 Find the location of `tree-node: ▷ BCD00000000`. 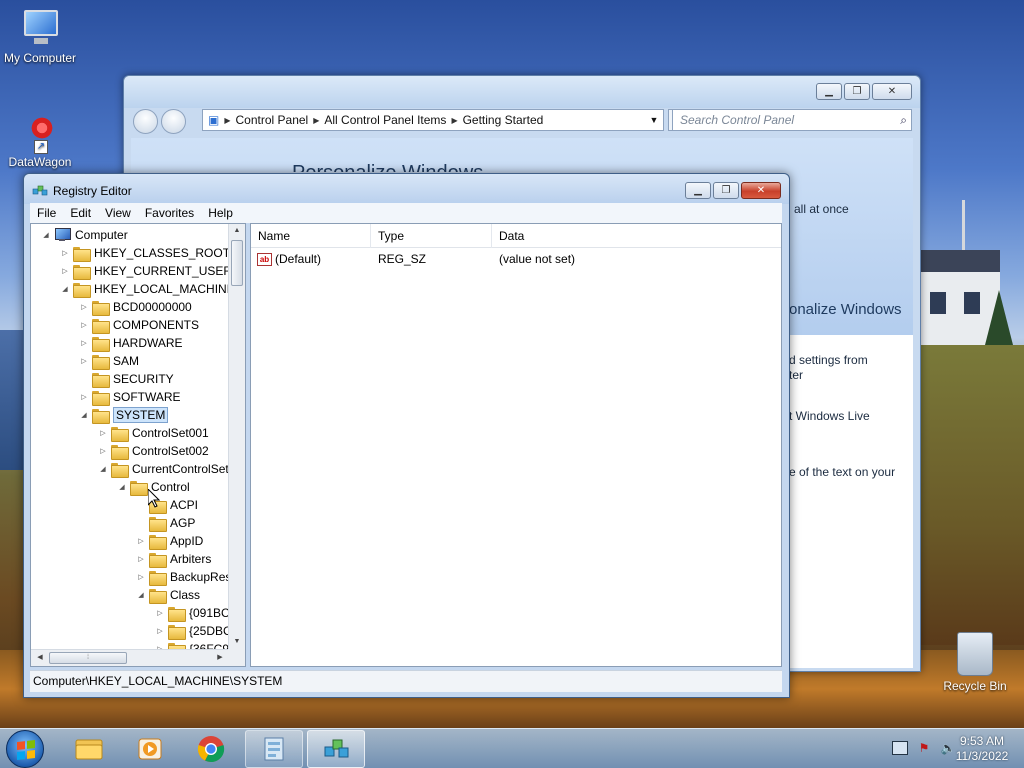

tree-node: ▷ BCD00000000 is located at coordinates (135, 307).